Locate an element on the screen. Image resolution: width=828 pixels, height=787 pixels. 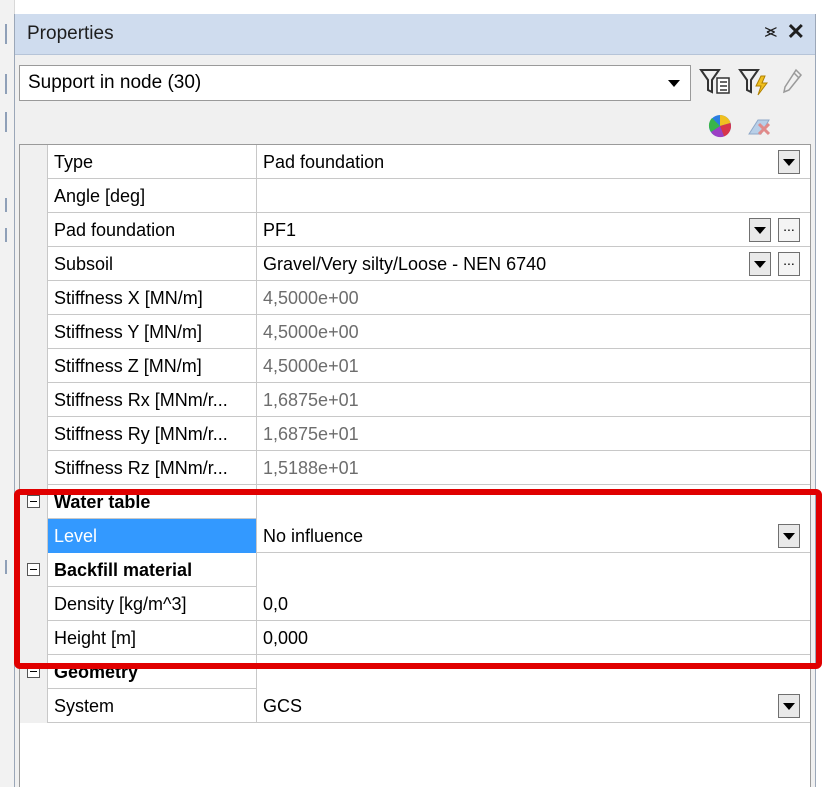
property-row: Stiffness Z [MN/m] 4,5000e+01 is located at coordinates (415, 366).